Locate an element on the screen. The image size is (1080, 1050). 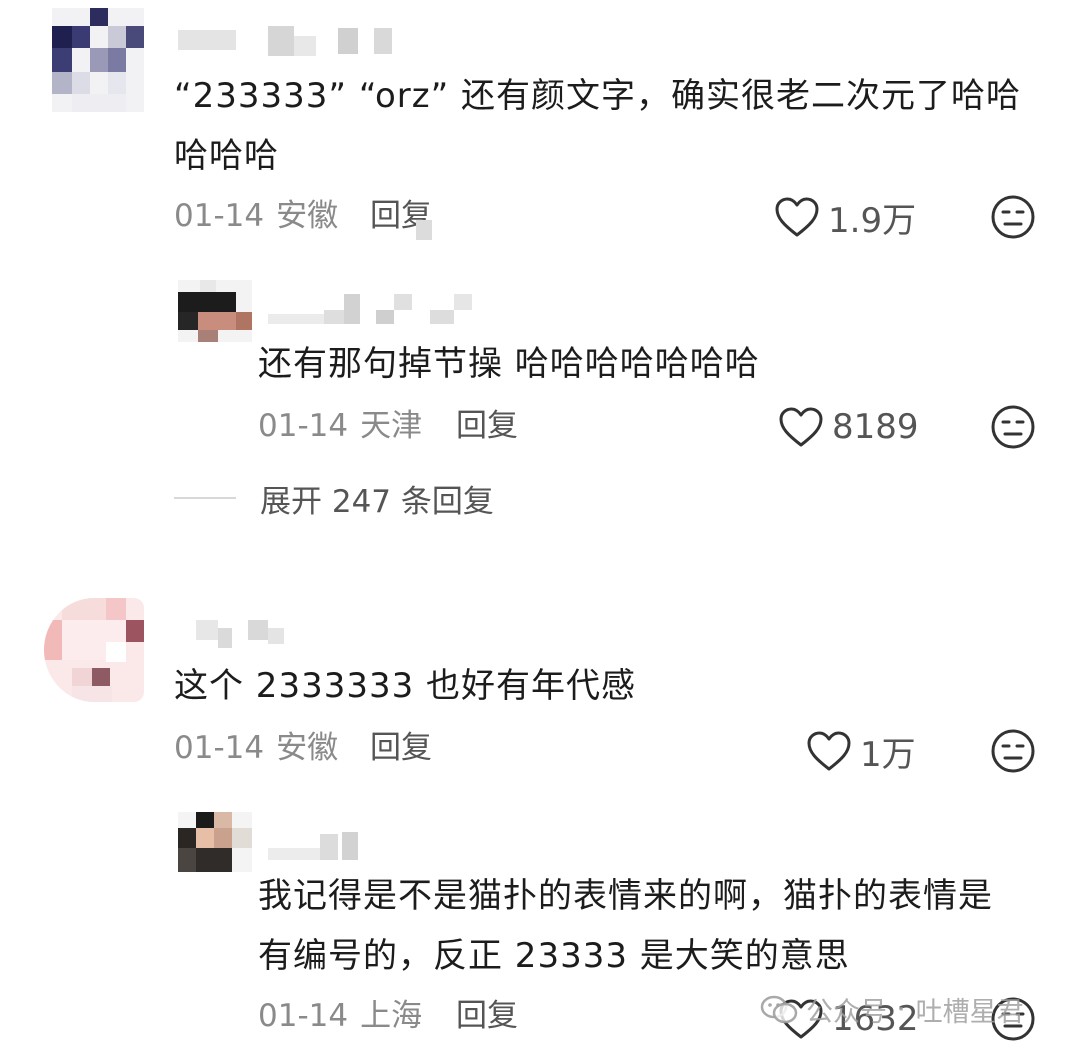
like-button: 1万 is located at coordinates (861, 751).